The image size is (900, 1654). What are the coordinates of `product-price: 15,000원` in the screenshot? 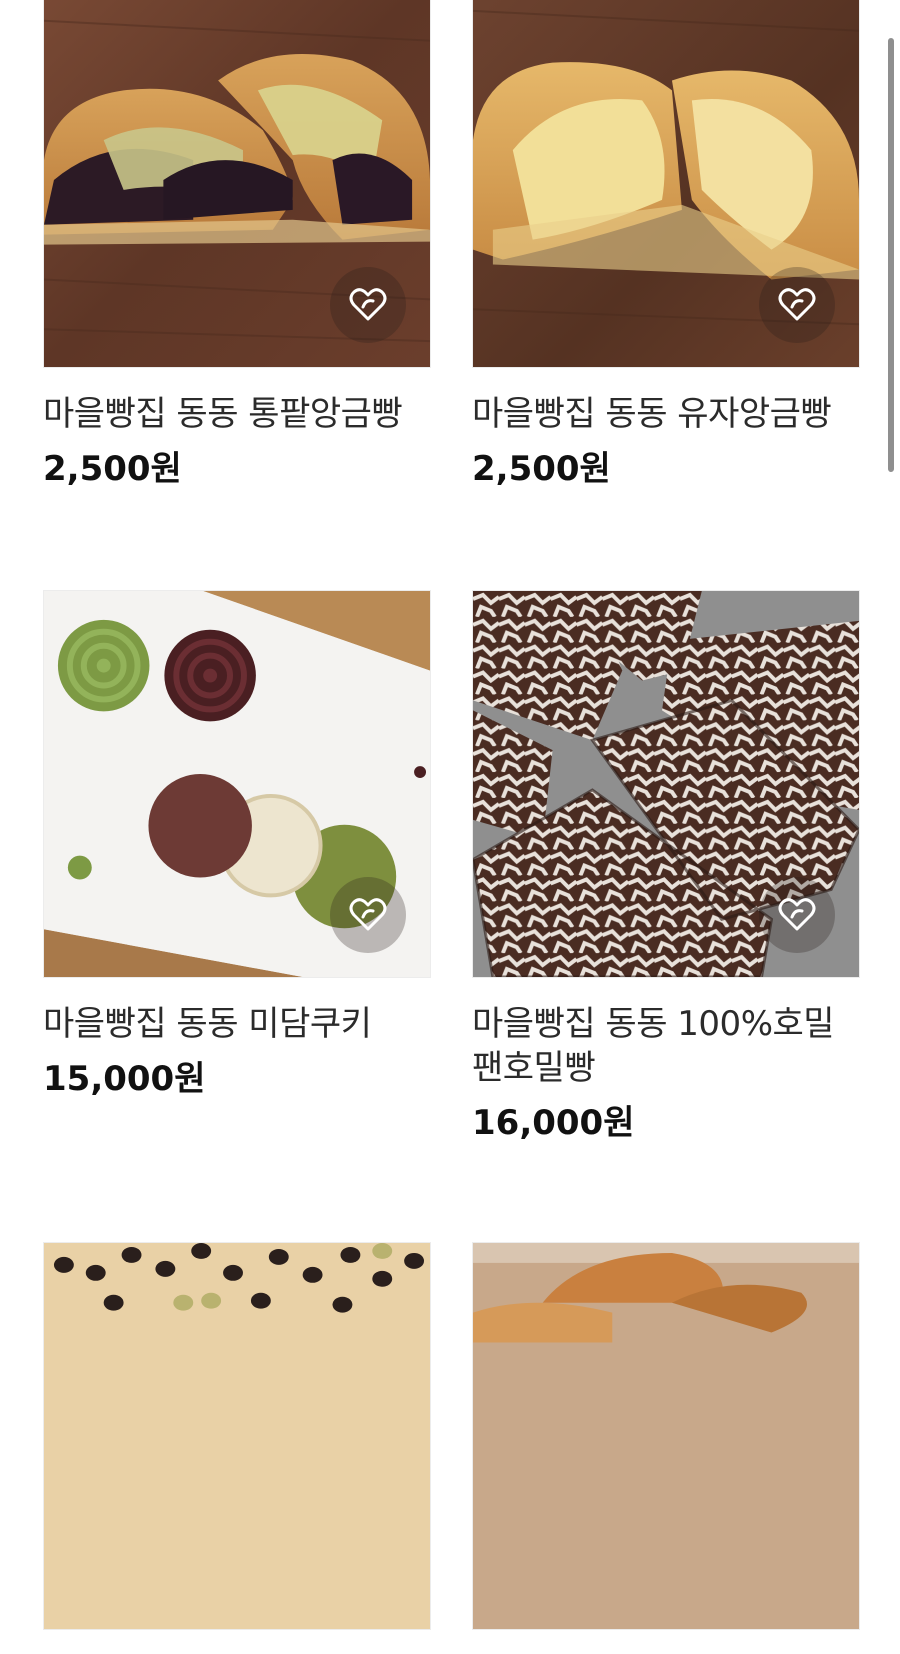 It's located at (124, 1079).